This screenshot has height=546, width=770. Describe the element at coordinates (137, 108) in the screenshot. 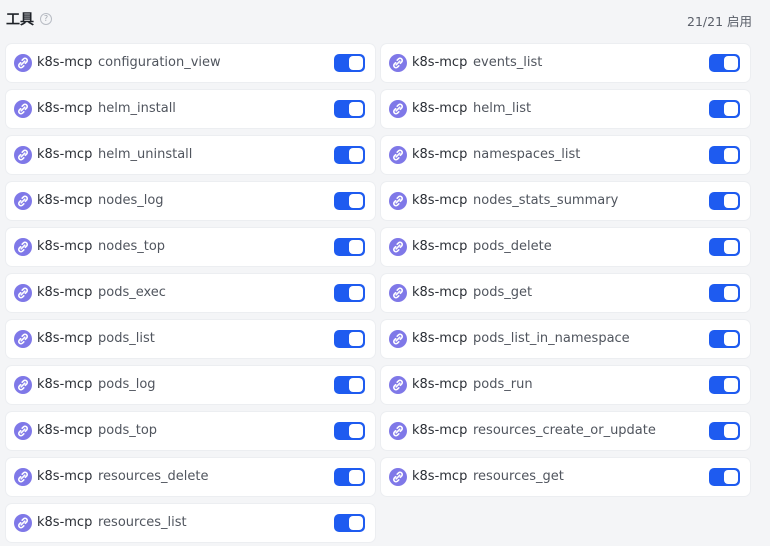

I see `tool-name: helm_install` at that location.